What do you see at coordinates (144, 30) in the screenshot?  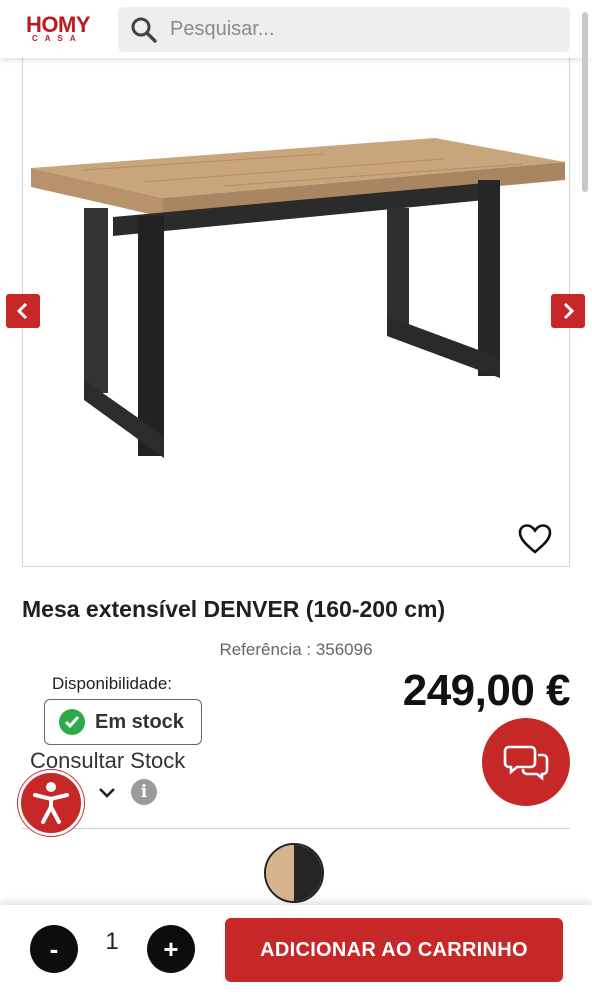 I see `search-icon` at bounding box center [144, 30].